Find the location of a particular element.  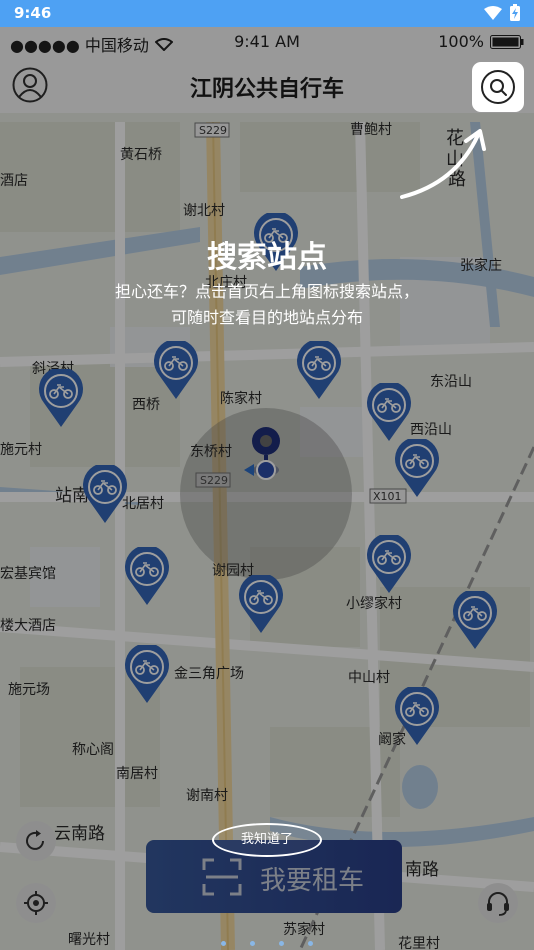

android-status-icons is located at coordinates (502, 12).